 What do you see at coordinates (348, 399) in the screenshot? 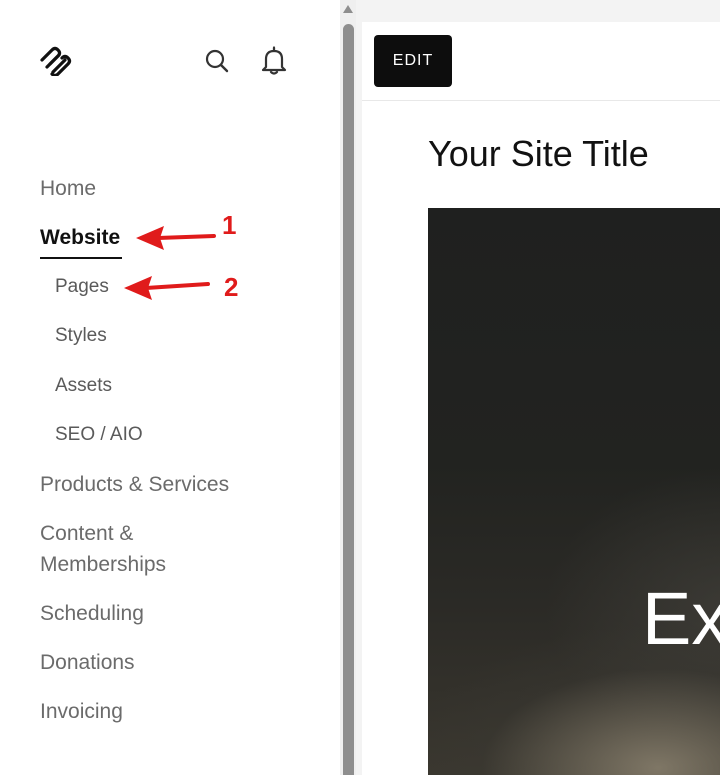
I see `scrollbar-thumb` at bounding box center [348, 399].